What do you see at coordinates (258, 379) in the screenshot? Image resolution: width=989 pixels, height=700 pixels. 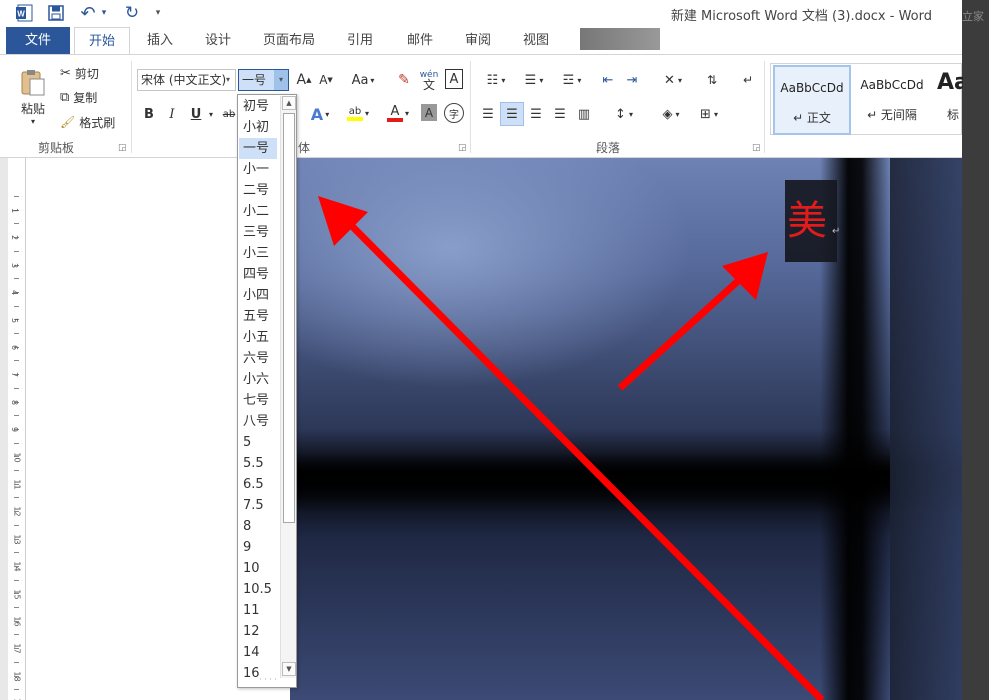 I see `font-size-option: 小六` at bounding box center [258, 379].